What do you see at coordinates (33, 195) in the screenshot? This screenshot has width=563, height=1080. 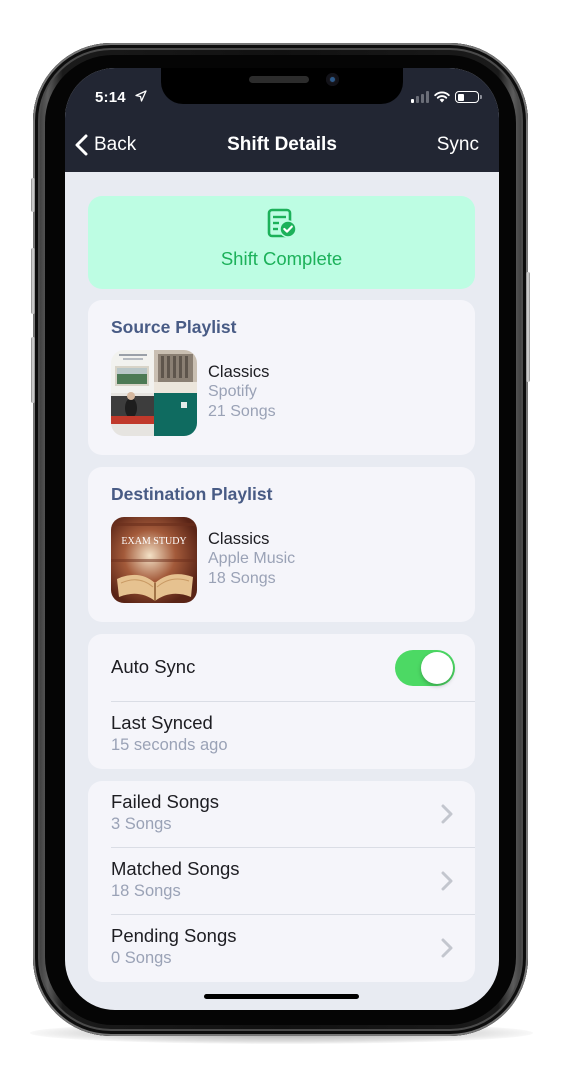 I see `mute-switch` at bounding box center [33, 195].